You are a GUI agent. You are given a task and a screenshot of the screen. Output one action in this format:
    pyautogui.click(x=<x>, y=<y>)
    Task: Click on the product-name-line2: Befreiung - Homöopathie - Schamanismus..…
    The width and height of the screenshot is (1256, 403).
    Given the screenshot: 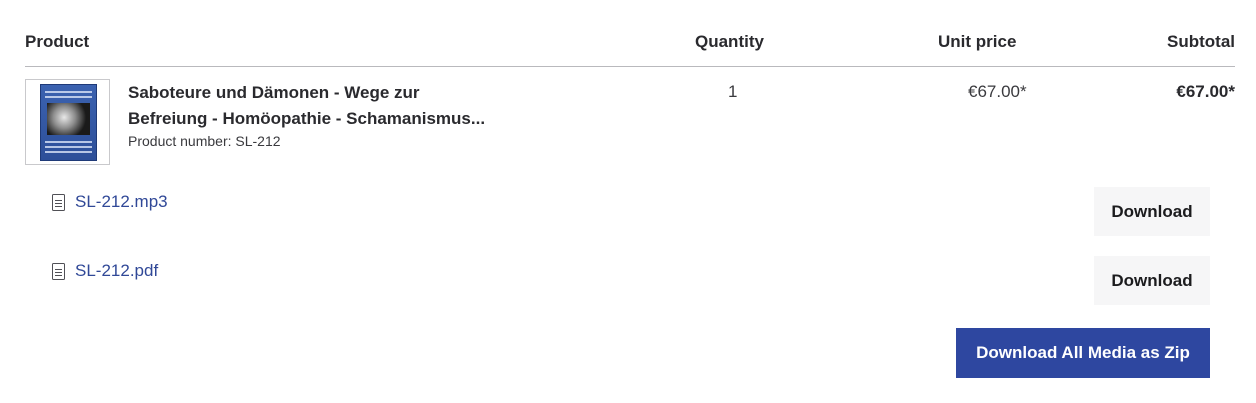 What is the action you would take?
    pyautogui.click(x=307, y=118)
    